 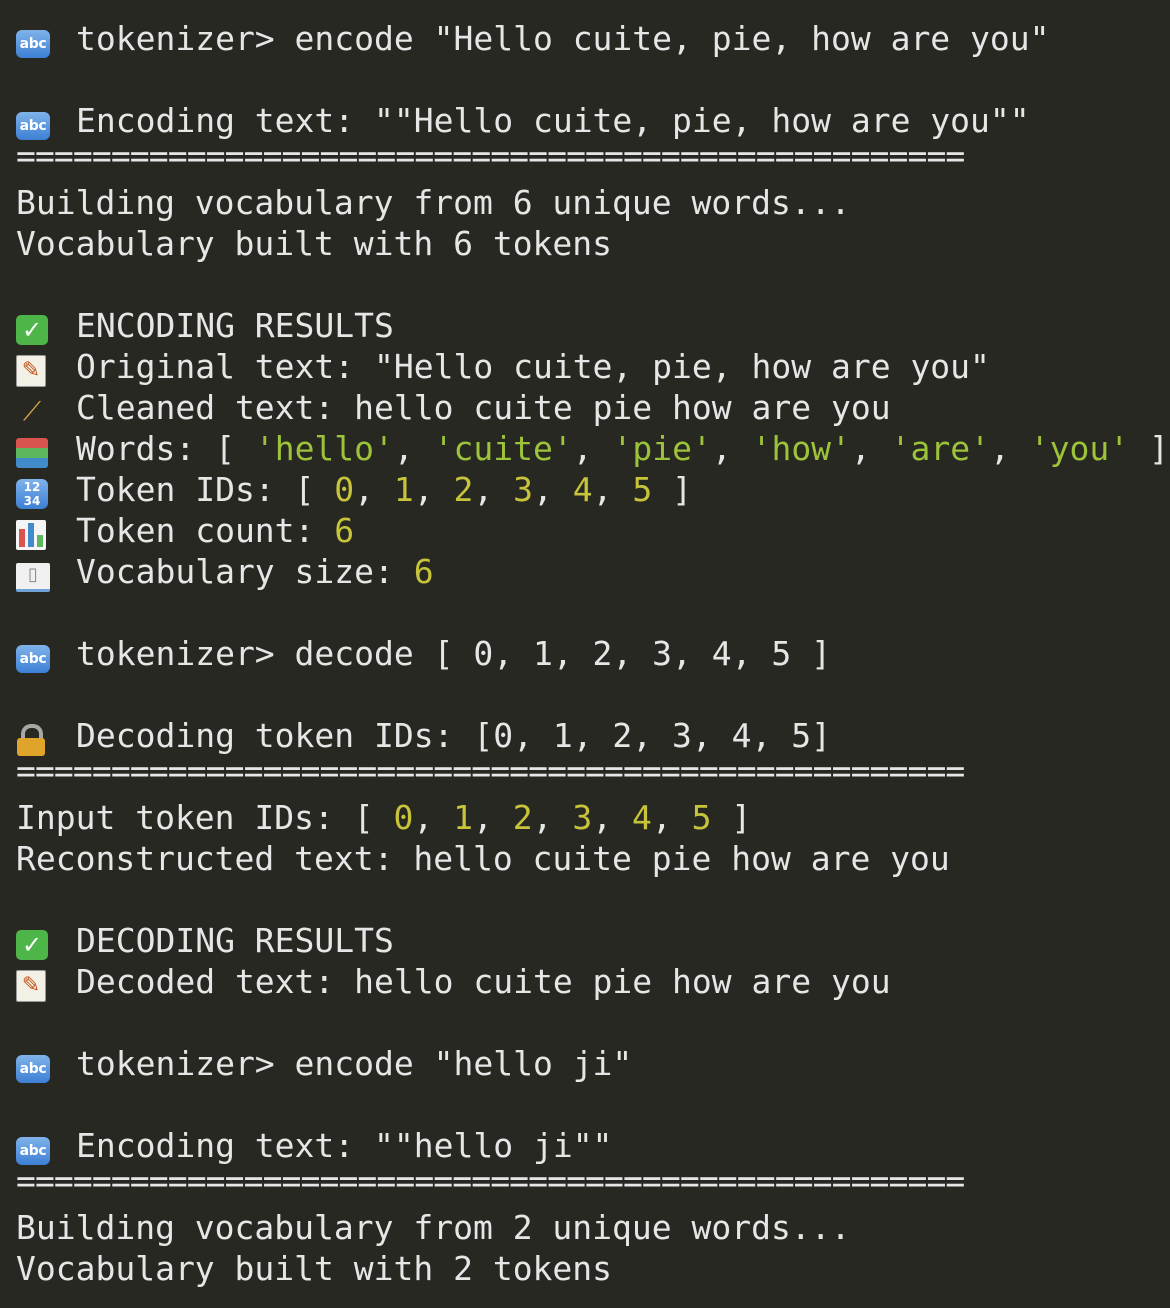 What do you see at coordinates (384, 817) in the screenshot?
I see `output-line: Input token IDs: [ 0, 1, 2, 3, 4, 5 ]` at bounding box center [384, 817].